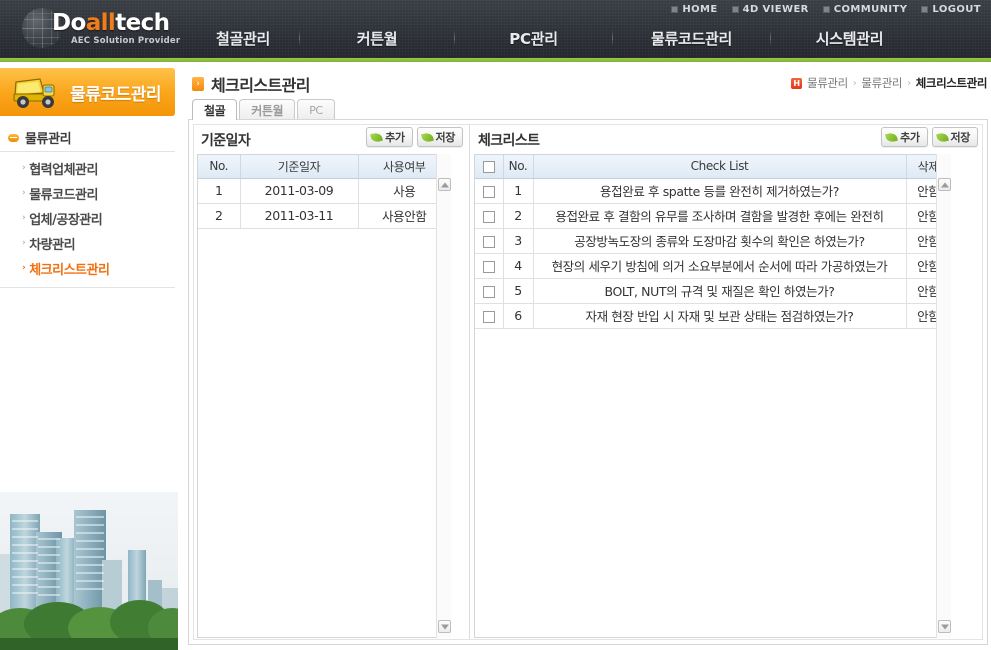  What do you see at coordinates (251, 84) in the screenshot?
I see `page-title-row: › 체크리스트관리` at bounding box center [251, 84].